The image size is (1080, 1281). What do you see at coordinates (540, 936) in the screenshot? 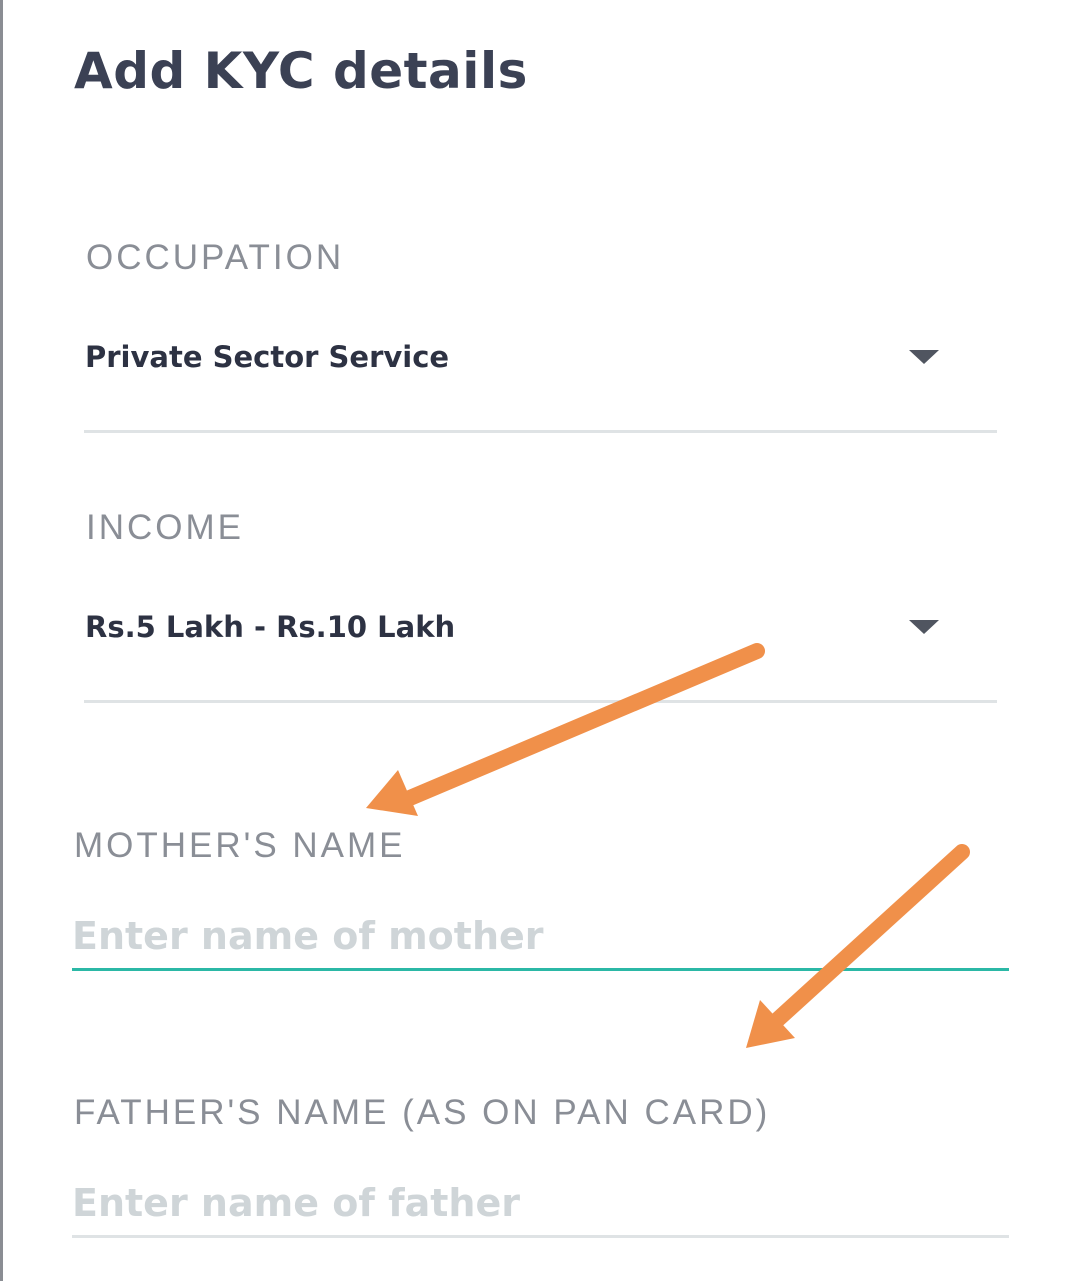
I see `mother-name-input` at bounding box center [540, 936].